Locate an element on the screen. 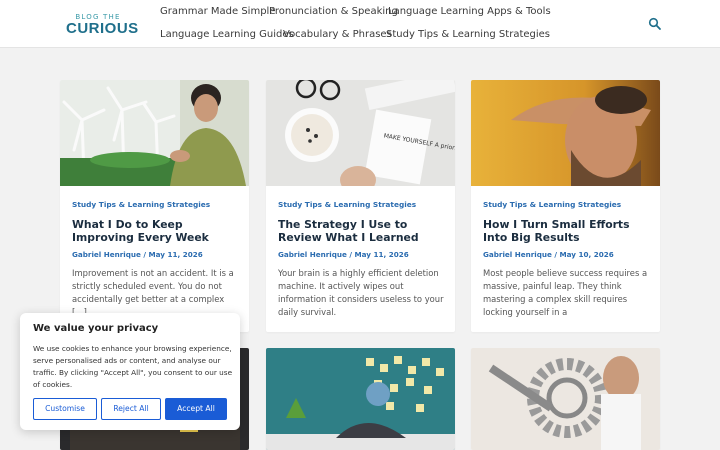 This screenshot has height=450, width=720. nav-study-tips-learning-strategies: Study Tips & Learning Strategies is located at coordinates (468, 34).